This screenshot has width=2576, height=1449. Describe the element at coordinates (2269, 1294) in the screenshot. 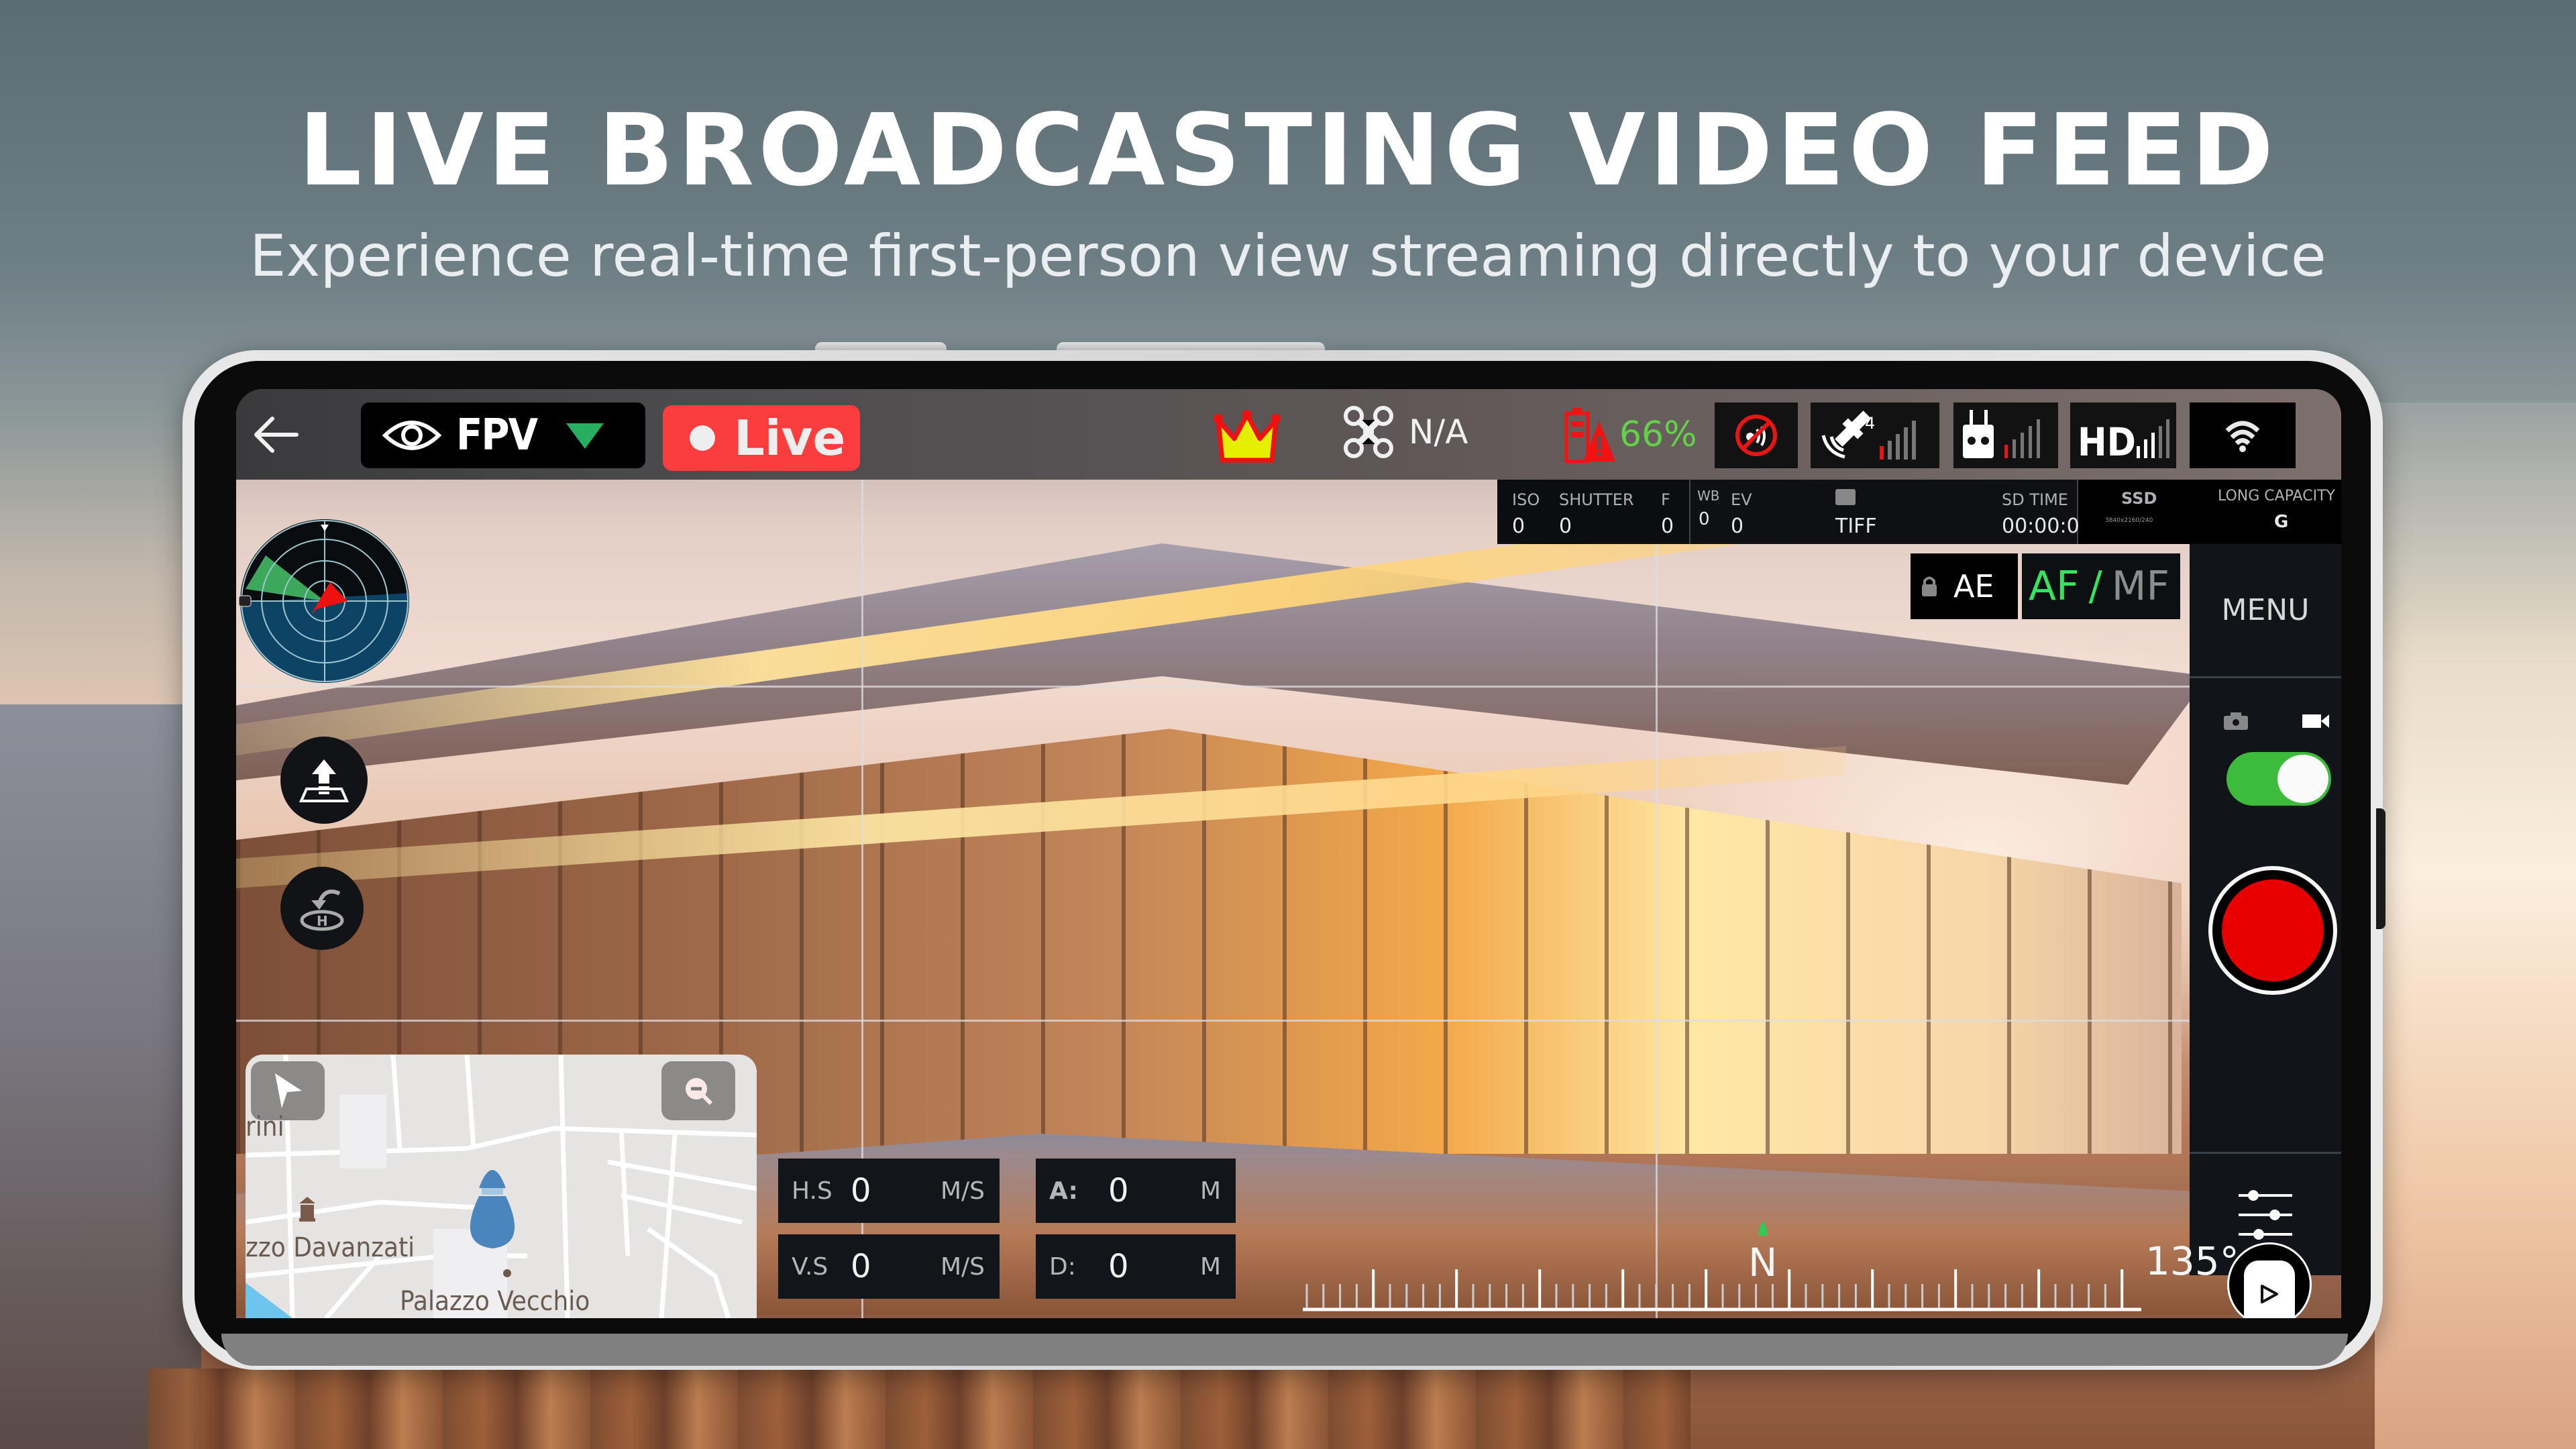

I see `play-icon` at that location.